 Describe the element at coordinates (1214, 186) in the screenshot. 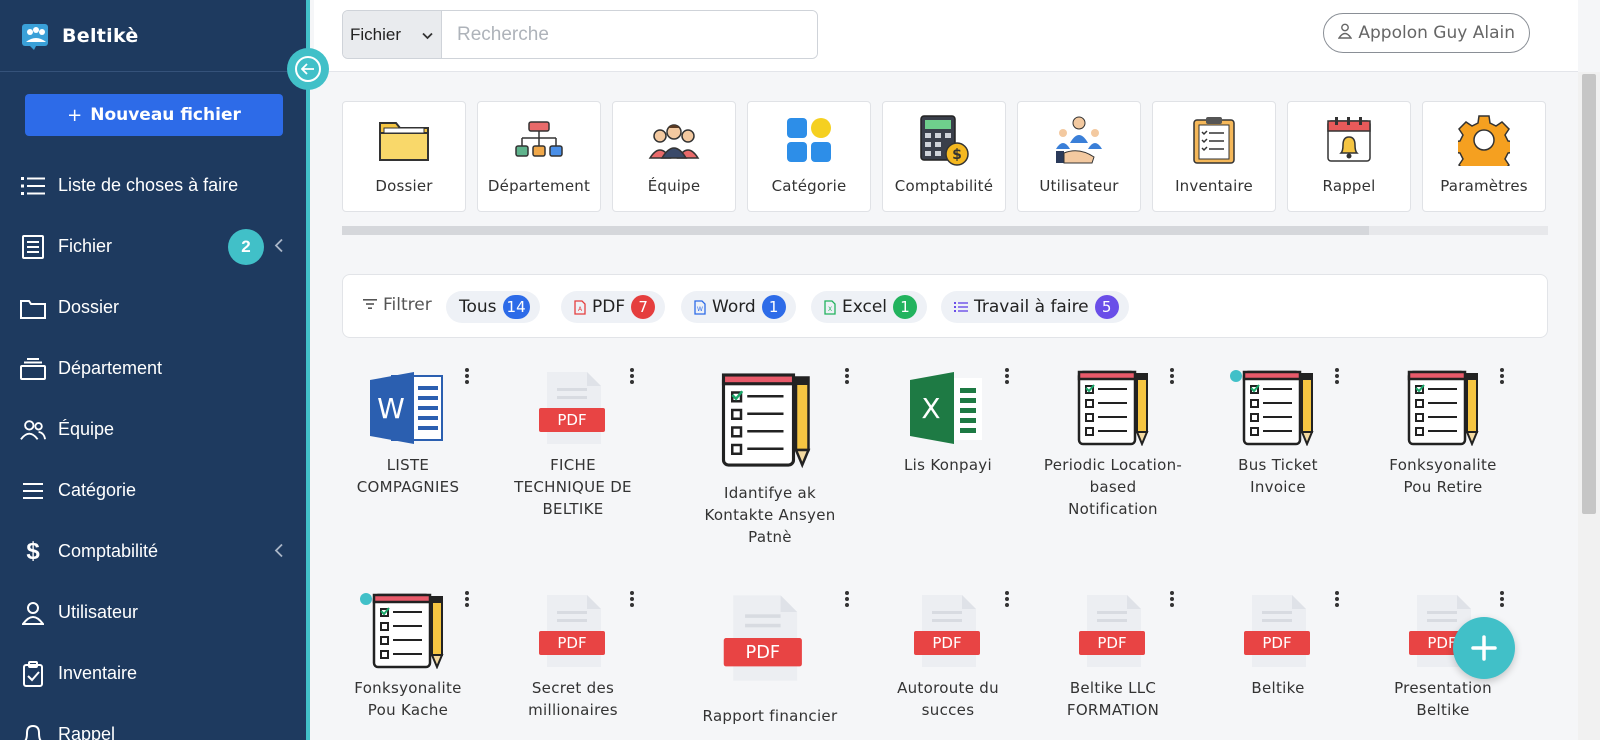

I see `category-label: Inventaire` at that location.